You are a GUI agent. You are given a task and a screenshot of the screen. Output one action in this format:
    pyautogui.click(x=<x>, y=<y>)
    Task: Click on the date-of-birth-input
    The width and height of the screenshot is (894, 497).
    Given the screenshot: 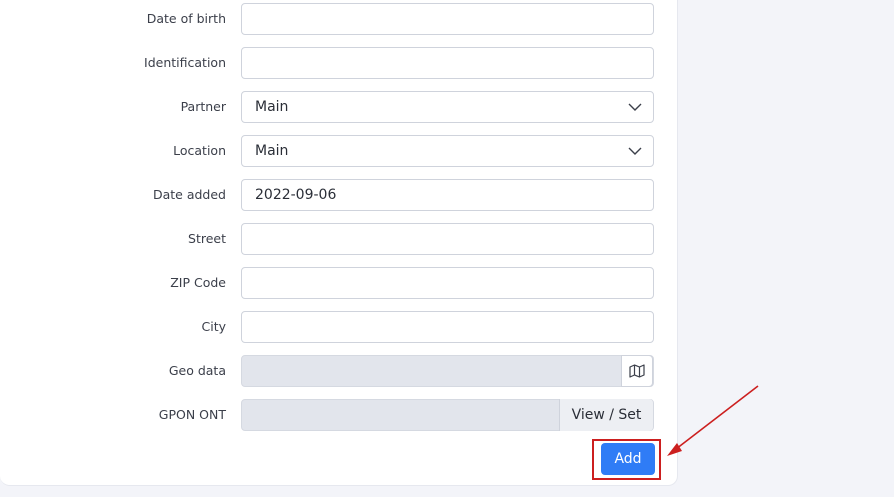 What is the action you would take?
    pyautogui.click(x=447, y=19)
    